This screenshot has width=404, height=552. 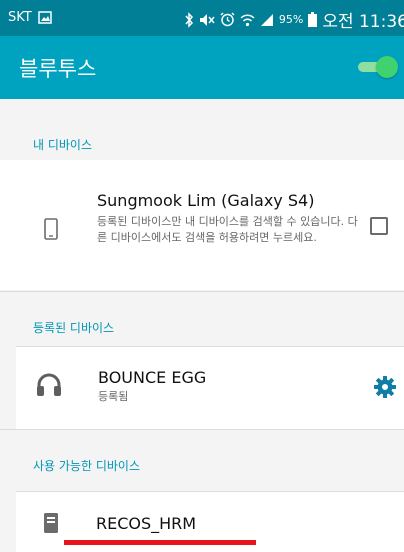 What do you see at coordinates (247, 20) in the screenshot?
I see `wifi-status-icon` at bounding box center [247, 20].